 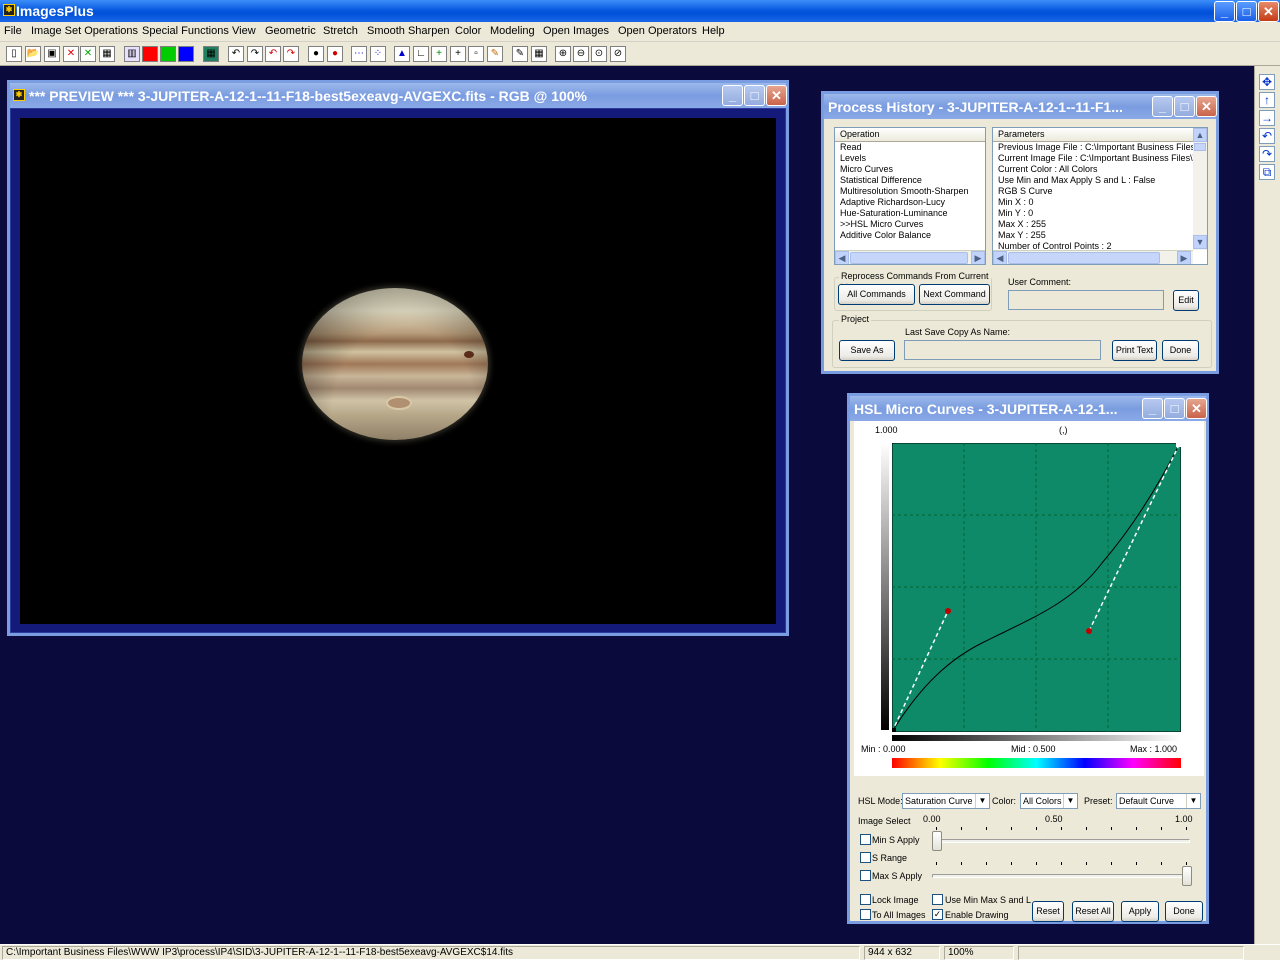 What do you see at coordinates (910, 158) in the screenshot?
I see `operation-row: Levels` at bounding box center [910, 158].